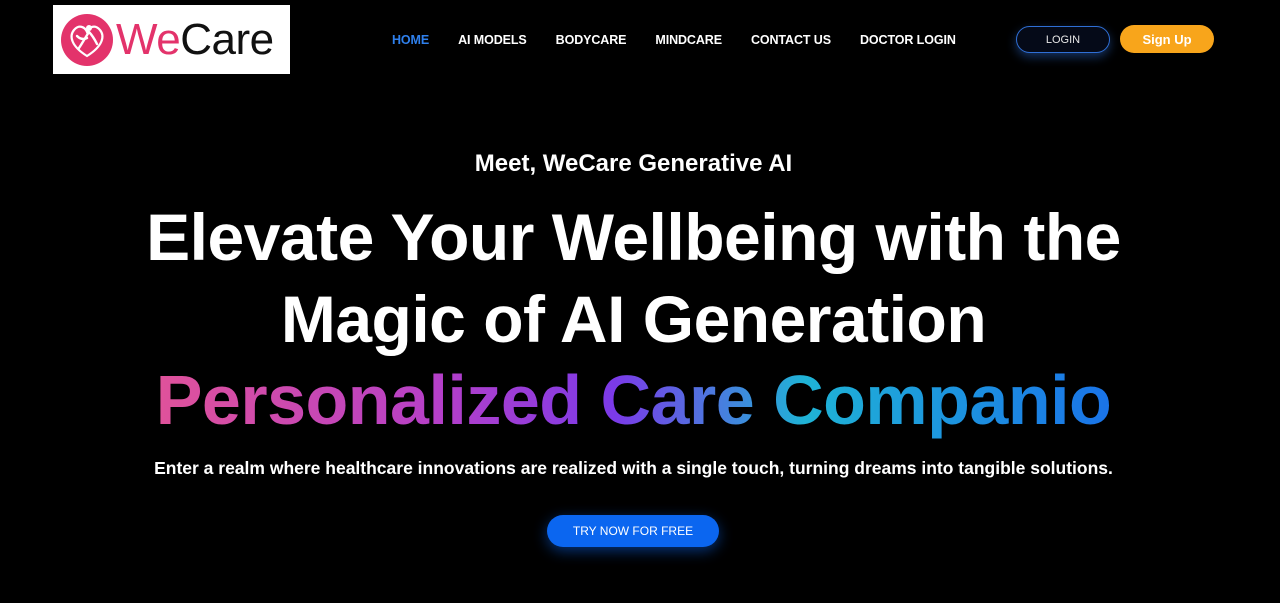 Image resolution: width=1280 pixels, height=603 pixels. What do you see at coordinates (1063, 39) in the screenshot?
I see `login-button: LOGIN` at bounding box center [1063, 39].